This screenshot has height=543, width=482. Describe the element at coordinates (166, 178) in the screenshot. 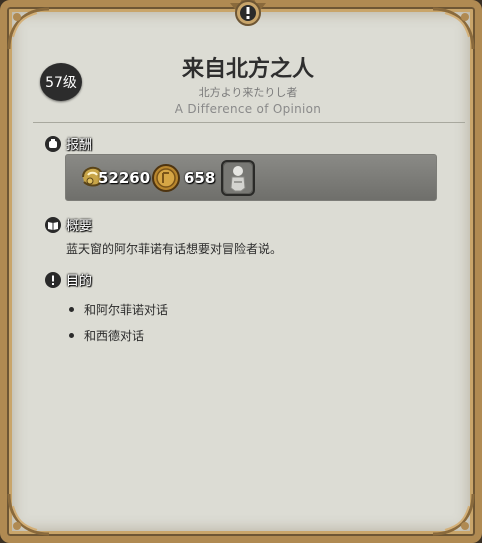

I see `gil-coin-icon` at that location.